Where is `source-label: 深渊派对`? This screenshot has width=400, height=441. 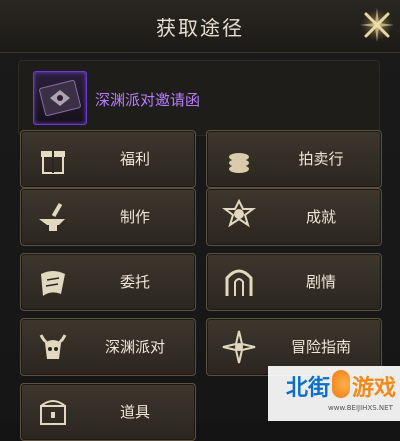
source-label: 深渊派对 is located at coordinates (134, 347).